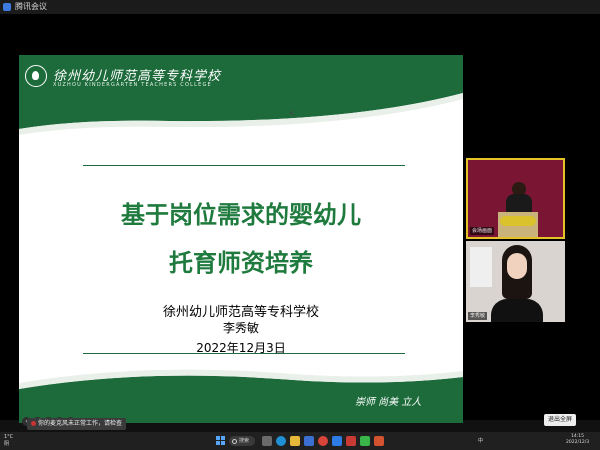 Image resolution: width=600 pixels, height=450 pixels. What do you see at coordinates (31, 6) in the screenshot?
I see `window-title: 腾讯会议` at bounding box center [31, 6].